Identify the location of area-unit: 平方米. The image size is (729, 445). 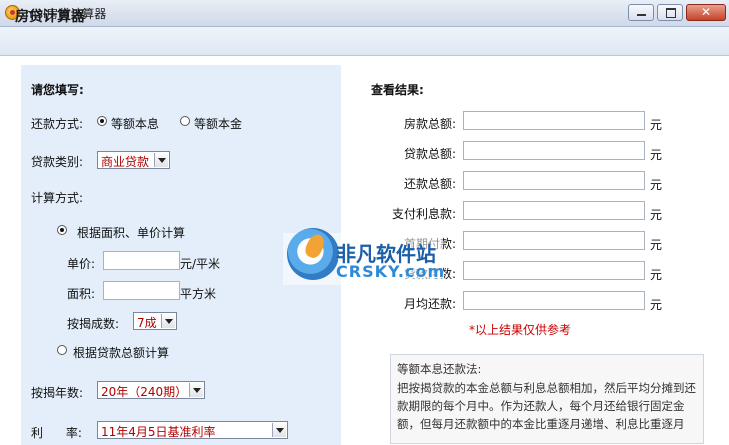
(198, 294).